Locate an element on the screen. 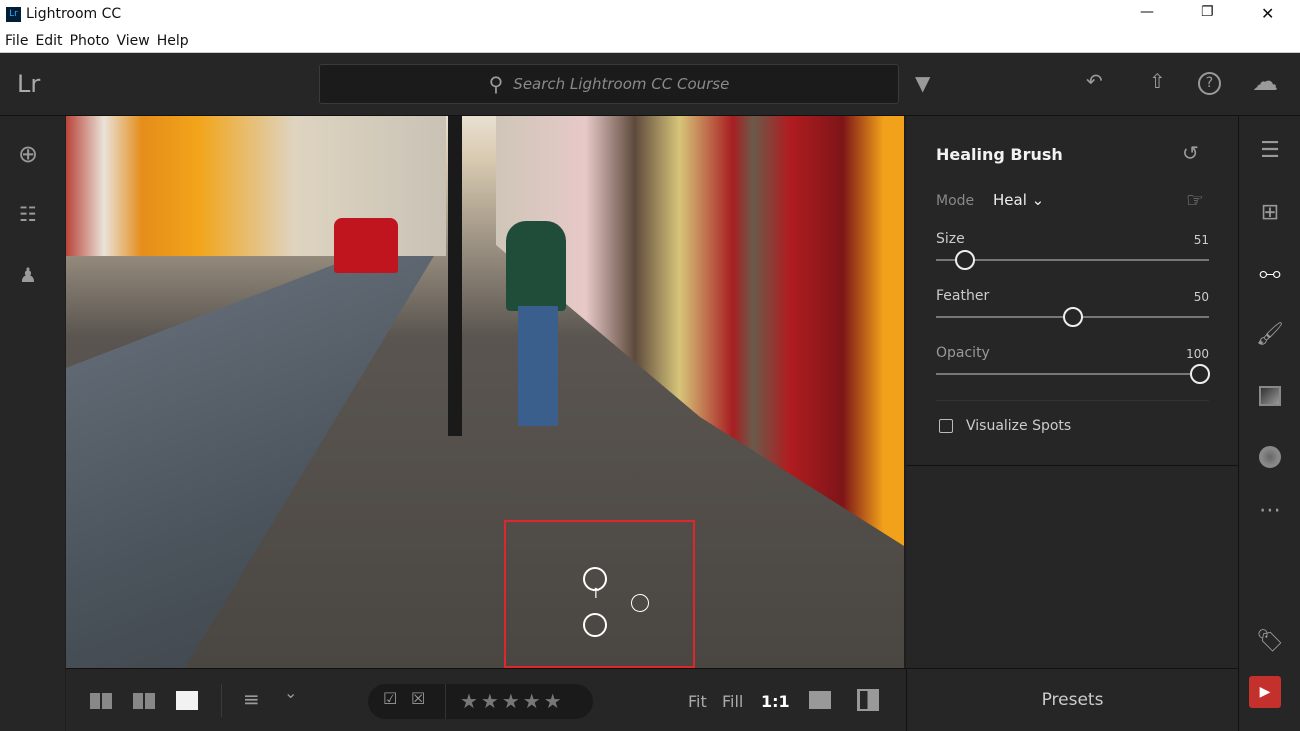  detail-view-icon is located at coordinates (187, 700).